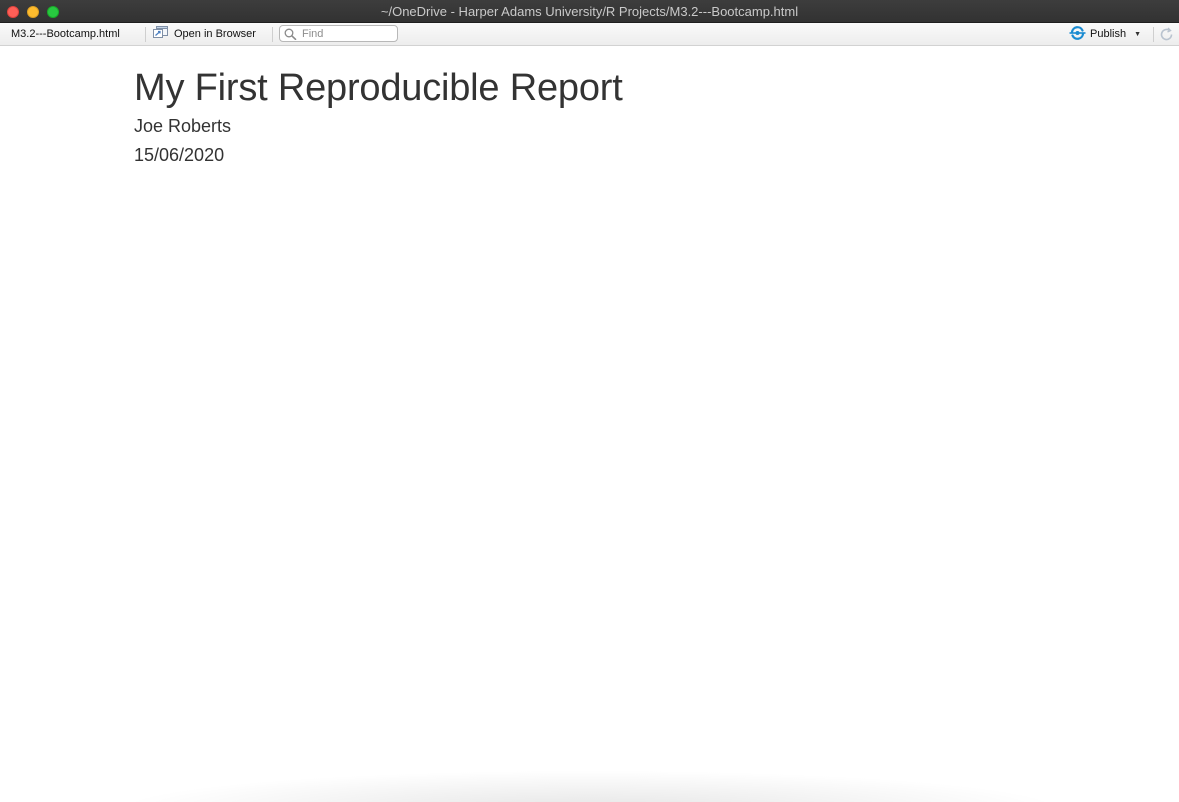 Image resolution: width=1179 pixels, height=802 pixels. What do you see at coordinates (290, 35) in the screenshot?
I see `search-icon` at bounding box center [290, 35].